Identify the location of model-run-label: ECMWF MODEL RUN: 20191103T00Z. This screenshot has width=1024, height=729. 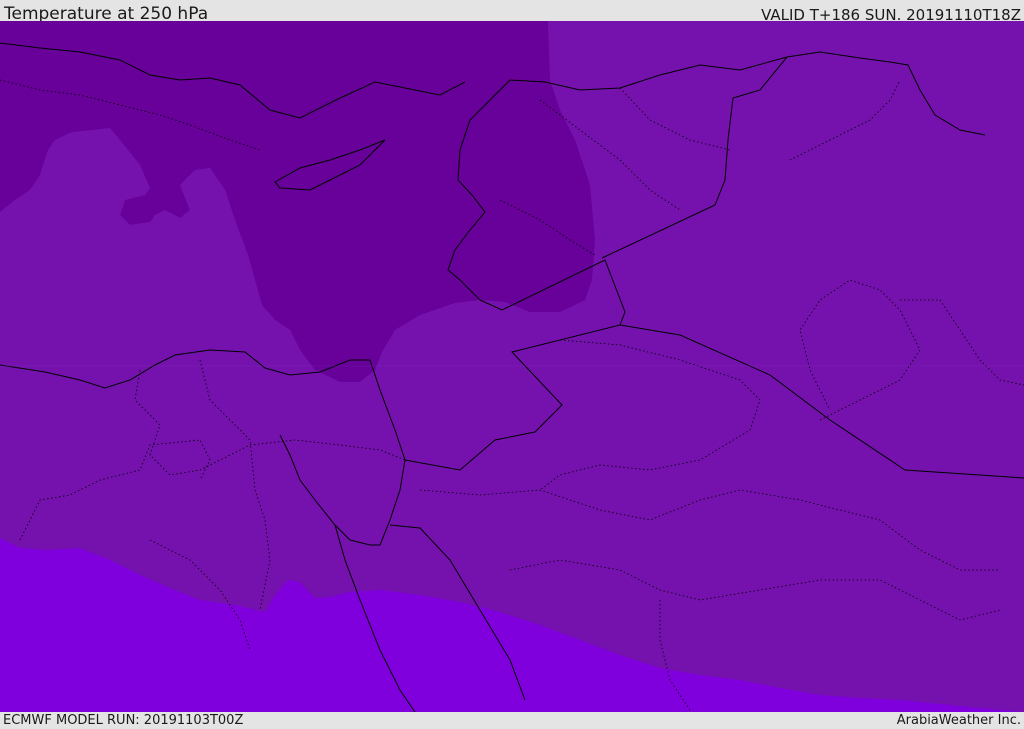
(123, 720).